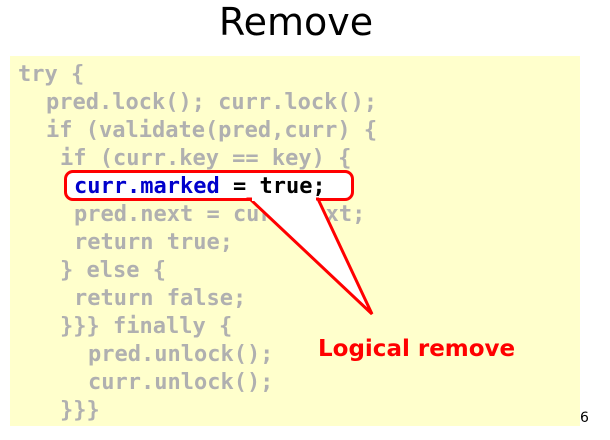 The height and width of the screenshot is (440, 610). What do you see at coordinates (206, 158) in the screenshot?
I see `code-line-key-check: if (curr.key == key) {` at bounding box center [206, 158].